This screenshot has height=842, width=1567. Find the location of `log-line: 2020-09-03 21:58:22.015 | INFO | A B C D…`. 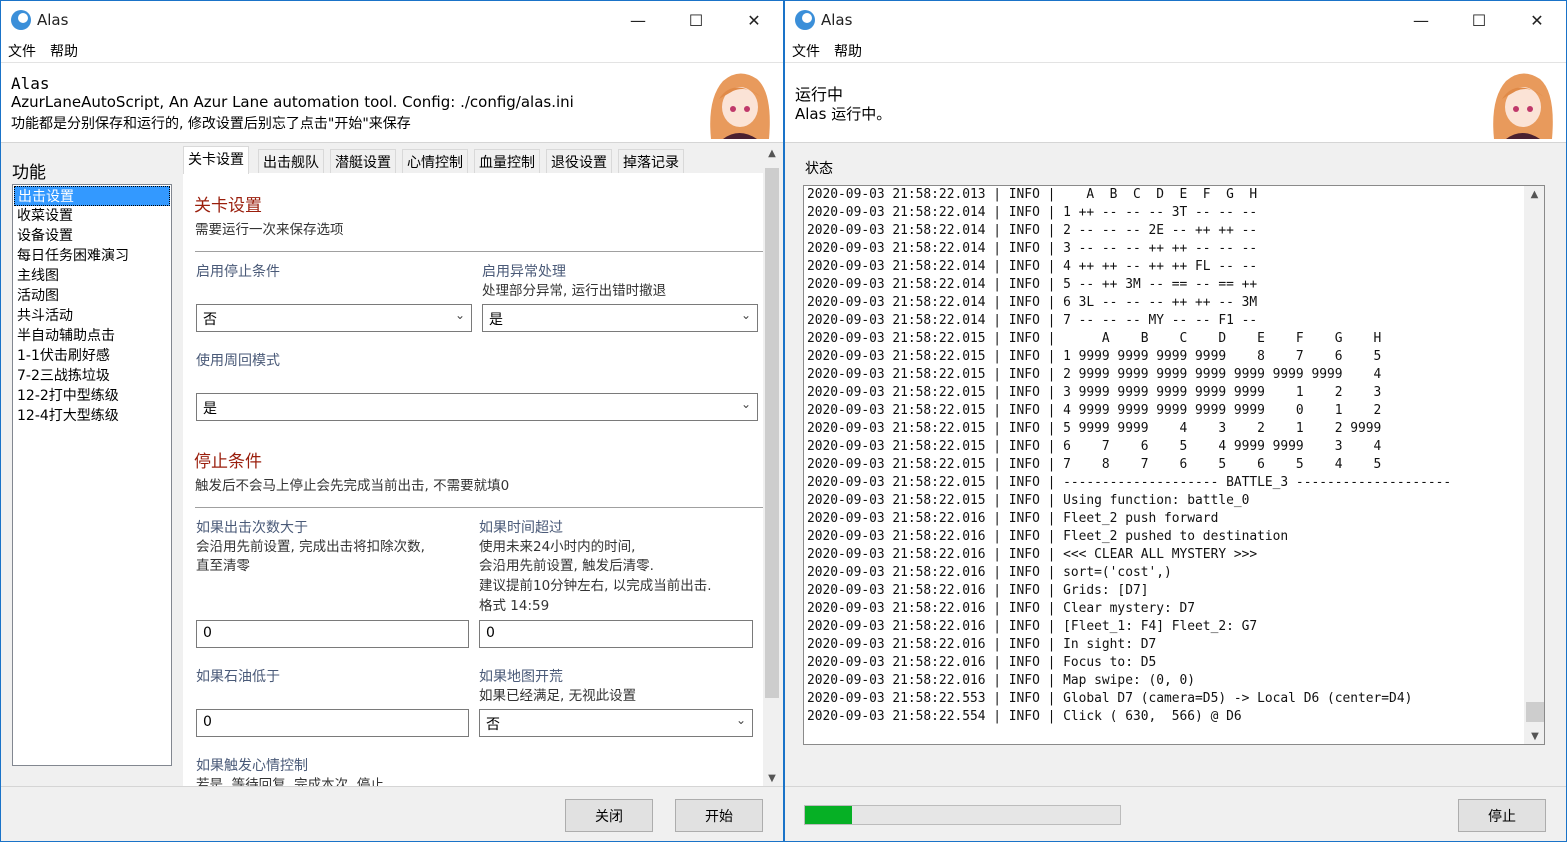

log-line: 2020-09-03 21:58:22.015 | INFO | A B C D… is located at coordinates (1094, 338).